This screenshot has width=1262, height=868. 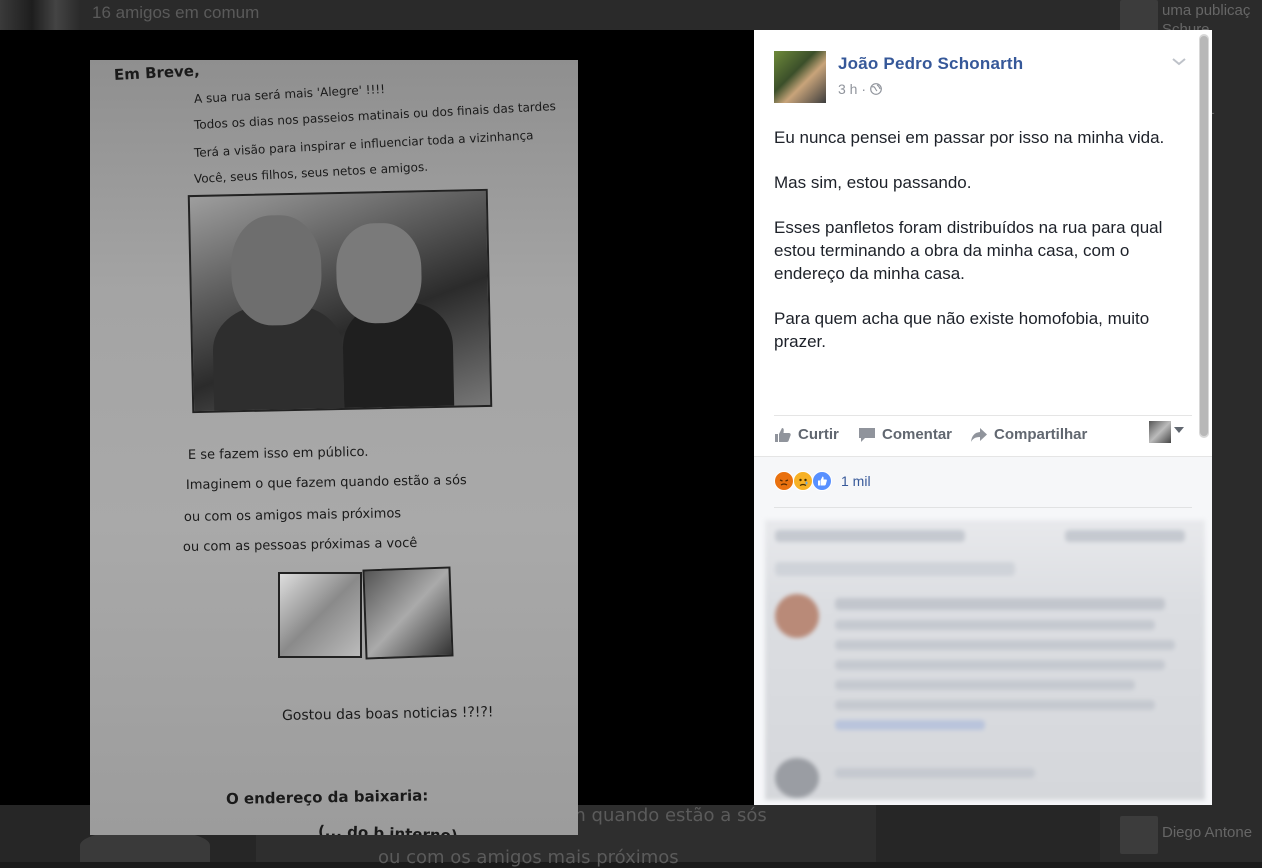 What do you see at coordinates (340, 301) in the screenshot?
I see `flyer-main-image` at bounding box center [340, 301].